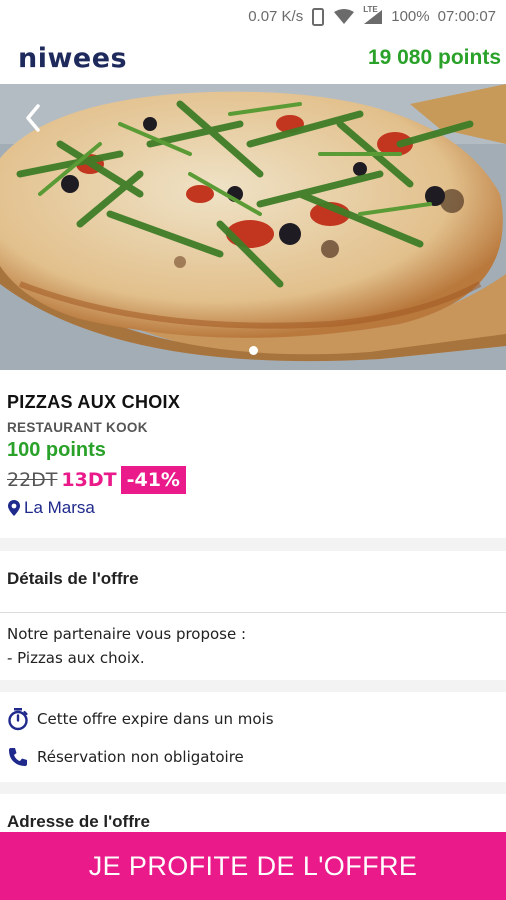 The width and height of the screenshot is (506, 900). I want to click on battery-level: 100%, so click(410, 16).